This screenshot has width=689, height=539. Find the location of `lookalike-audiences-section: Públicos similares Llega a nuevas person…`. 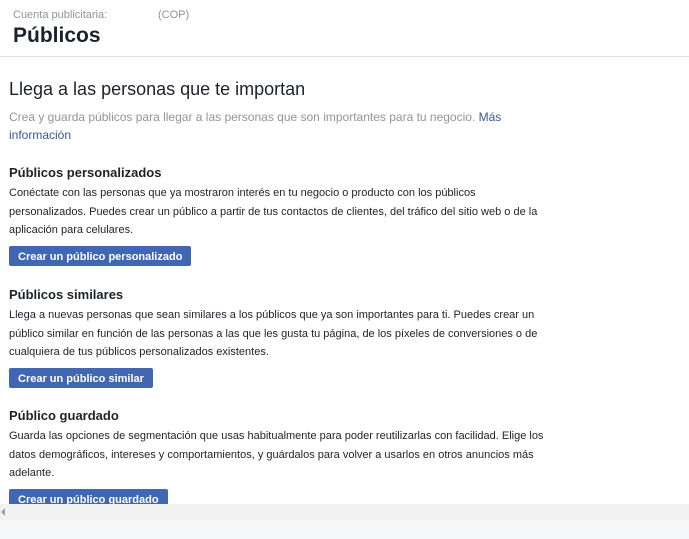

lookalike-audiences-section: Públicos similares Llega a nuevas person… is located at coordinates (279, 337).